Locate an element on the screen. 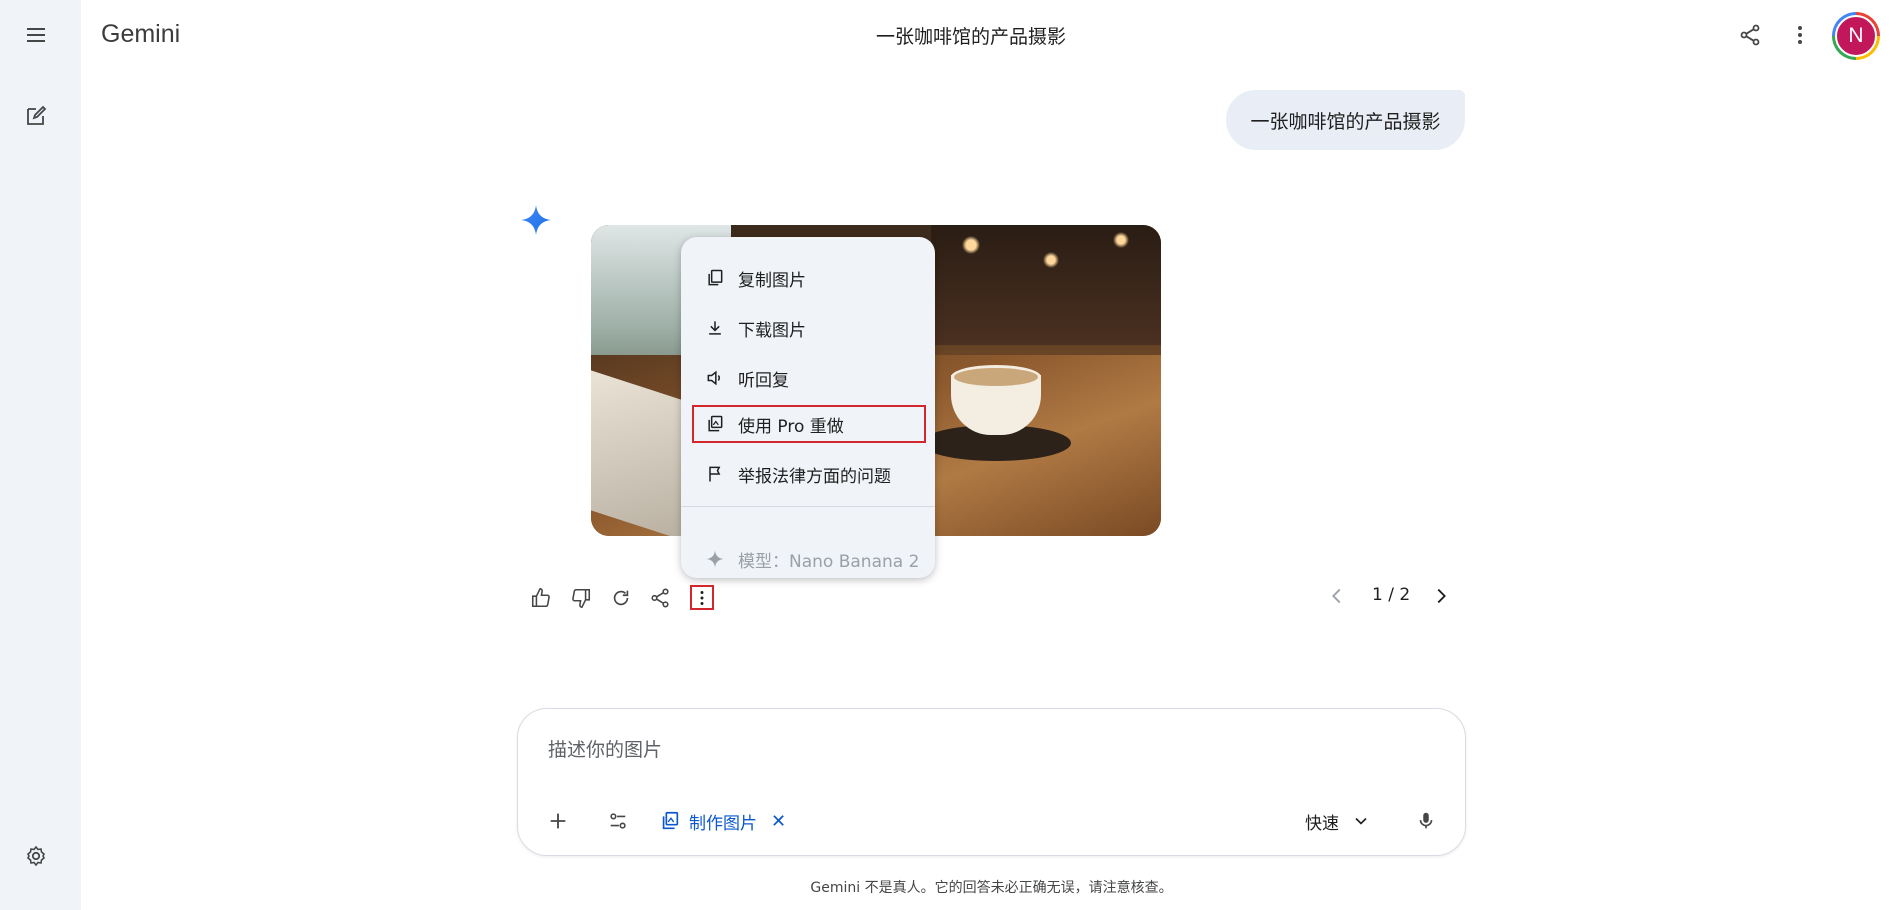 Image resolution: width=1898 pixels, height=910 pixels. menu-item-report-legal: 举报法律方面的问题 is located at coordinates (808, 474).